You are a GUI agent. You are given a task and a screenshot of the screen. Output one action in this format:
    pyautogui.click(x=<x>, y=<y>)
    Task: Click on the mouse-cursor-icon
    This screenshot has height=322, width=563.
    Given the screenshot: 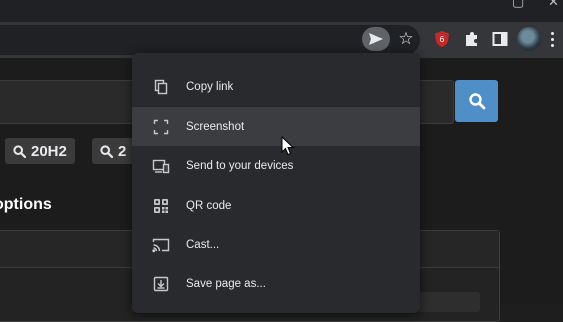 What is the action you would take?
    pyautogui.click(x=288, y=146)
    